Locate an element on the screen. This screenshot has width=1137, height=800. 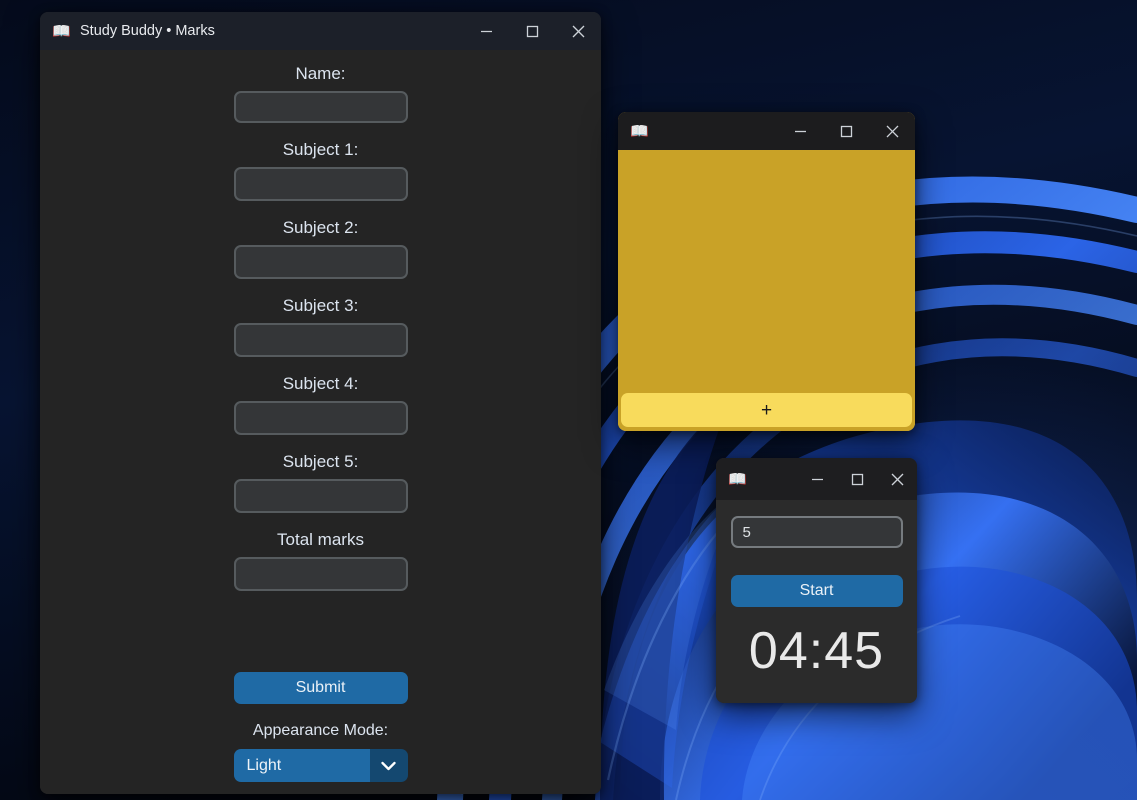
timer-window: 📖 5 Start 04:45 is located at coordinates (816, 580).